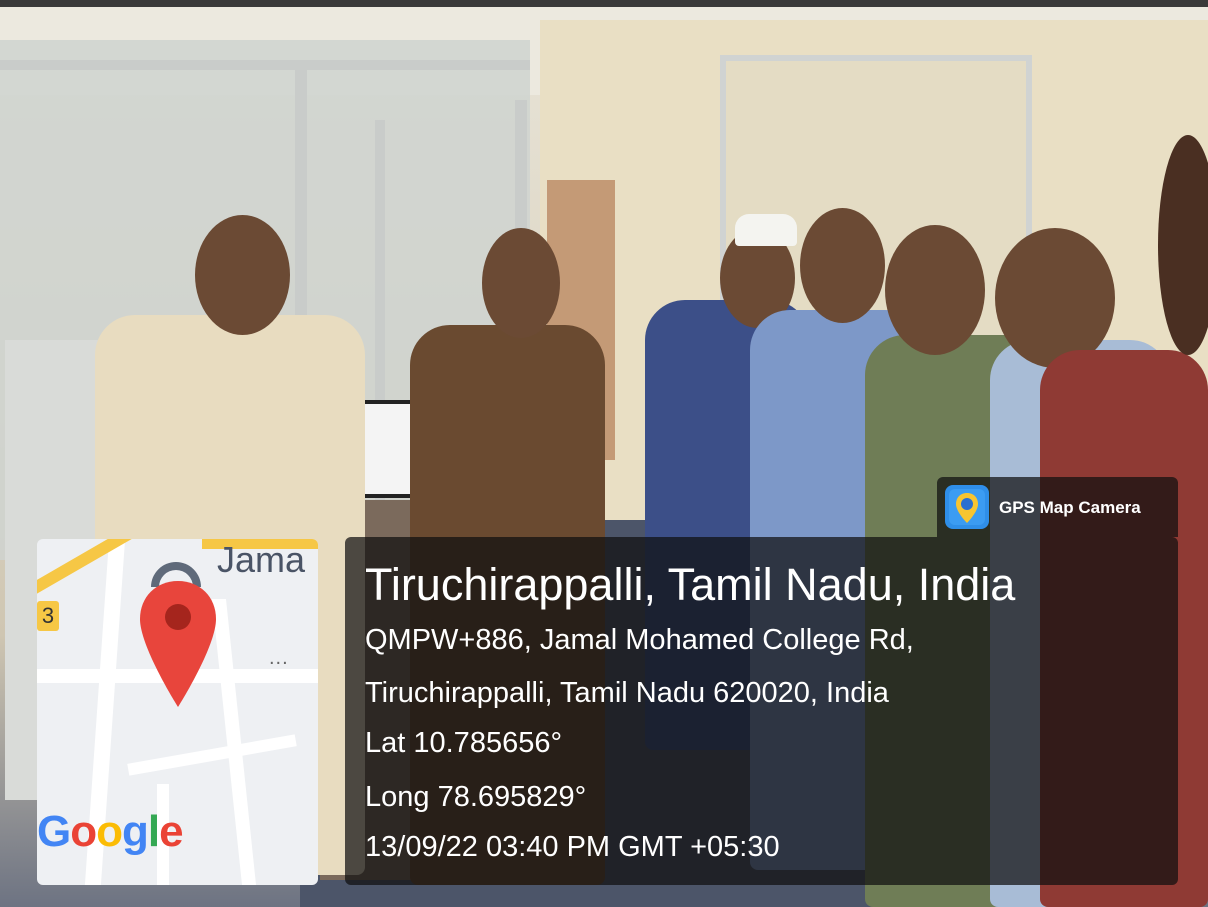  What do you see at coordinates (48, 616) in the screenshot?
I see `route-badge: 3` at bounding box center [48, 616].